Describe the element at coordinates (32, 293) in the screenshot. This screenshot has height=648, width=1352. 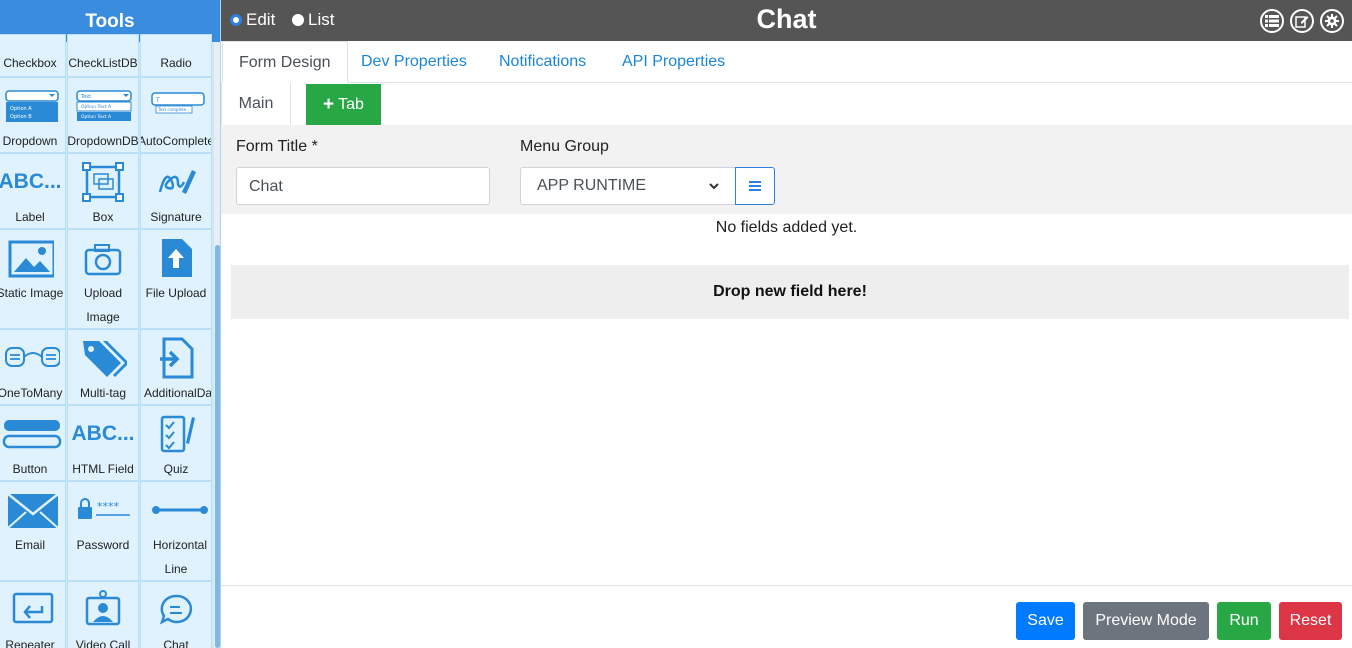
I see `tool-label: Static Image` at that location.